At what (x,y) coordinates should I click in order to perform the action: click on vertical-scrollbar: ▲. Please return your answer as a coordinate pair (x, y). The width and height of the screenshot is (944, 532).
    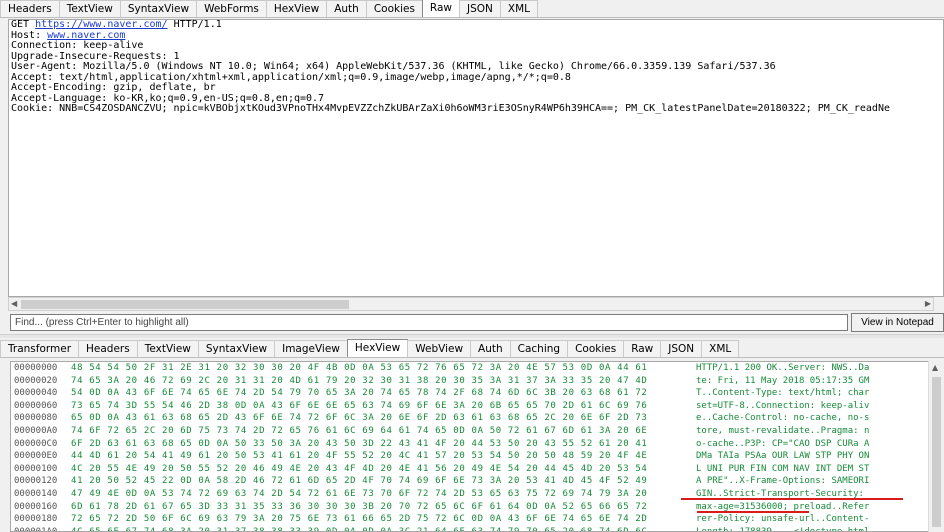
    Looking at the image, I should click on (936, 446).